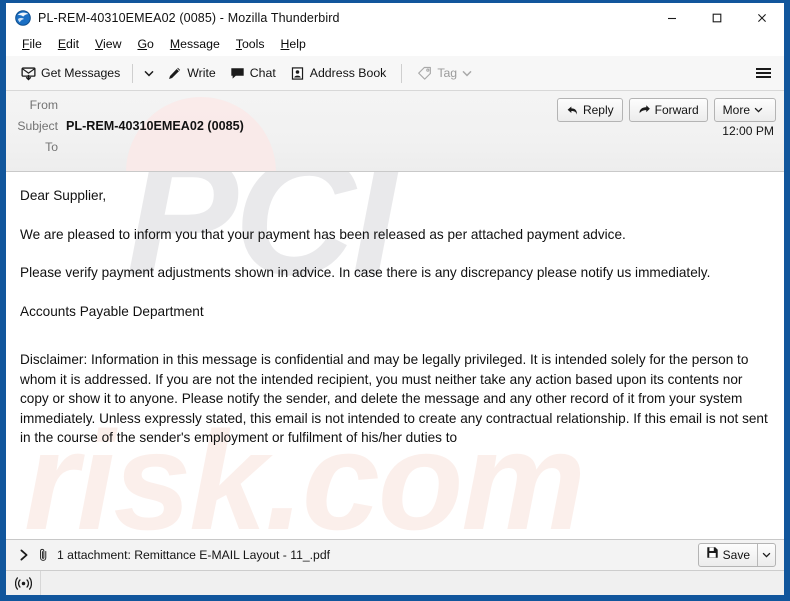 The height and width of the screenshot is (601, 790). What do you see at coordinates (671, 18) in the screenshot?
I see `minimize-button` at bounding box center [671, 18].